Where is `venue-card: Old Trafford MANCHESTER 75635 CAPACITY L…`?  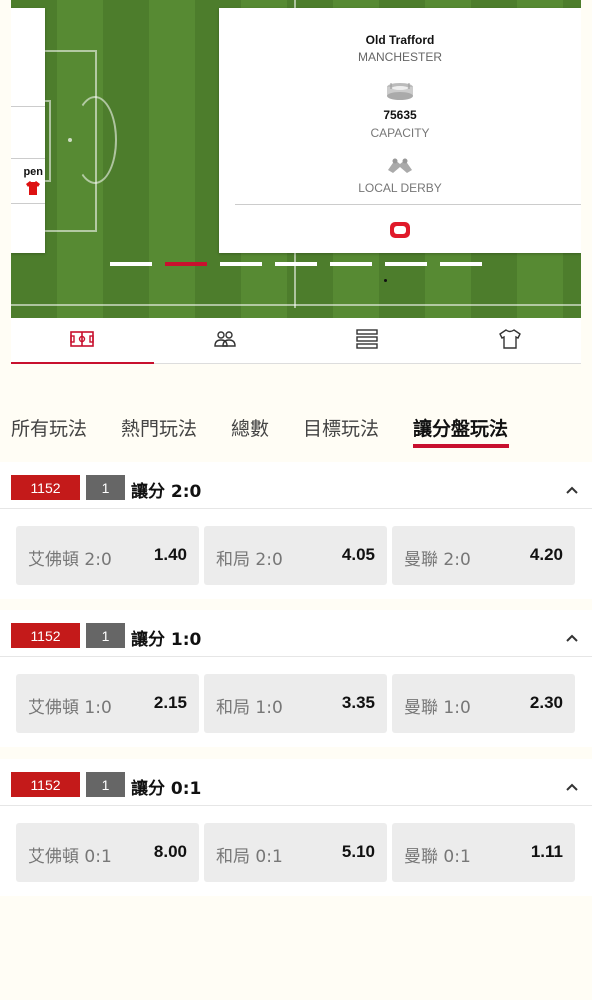
venue-card: Old Trafford MANCHESTER 75635 CAPACITY L… is located at coordinates (400, 130).